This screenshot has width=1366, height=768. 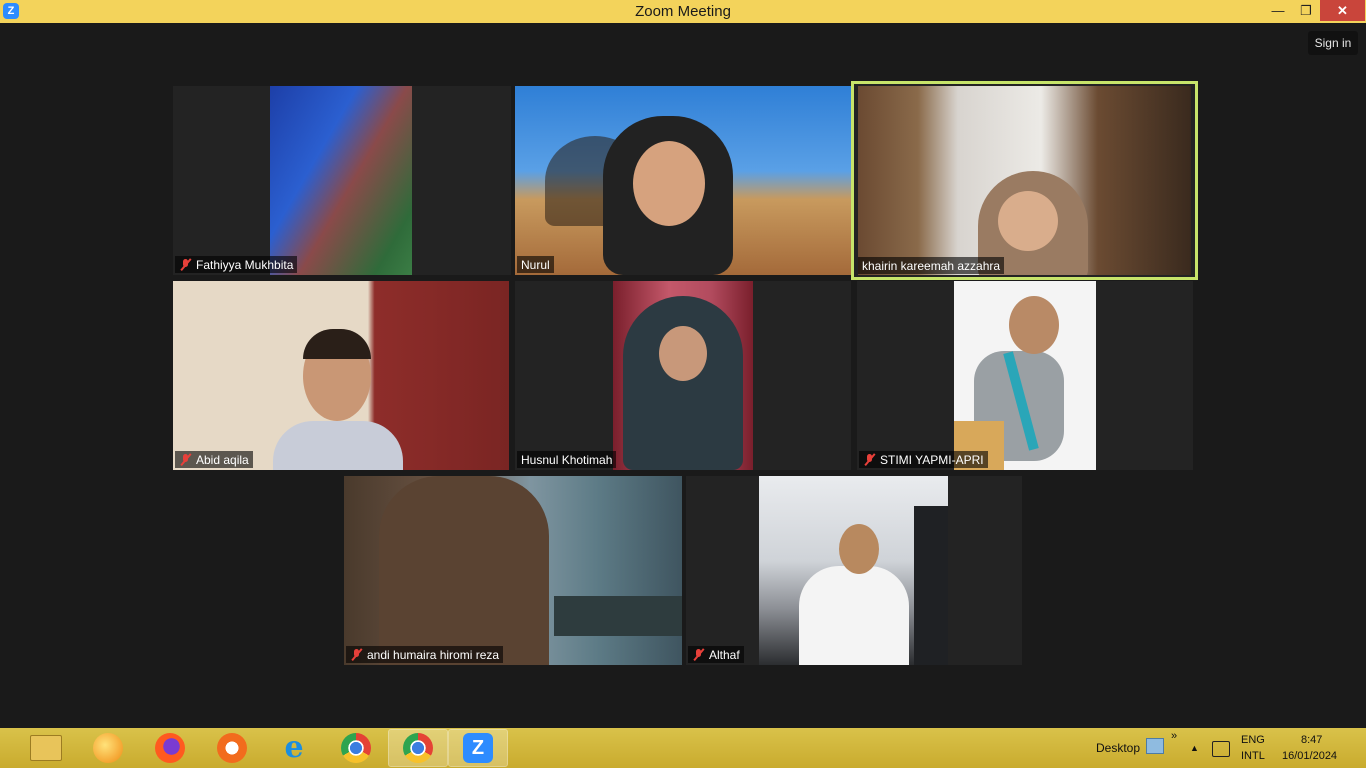 I want to click on video-tile-khairin: khairin kareemah azzahra, so click(x=1024, y=180).